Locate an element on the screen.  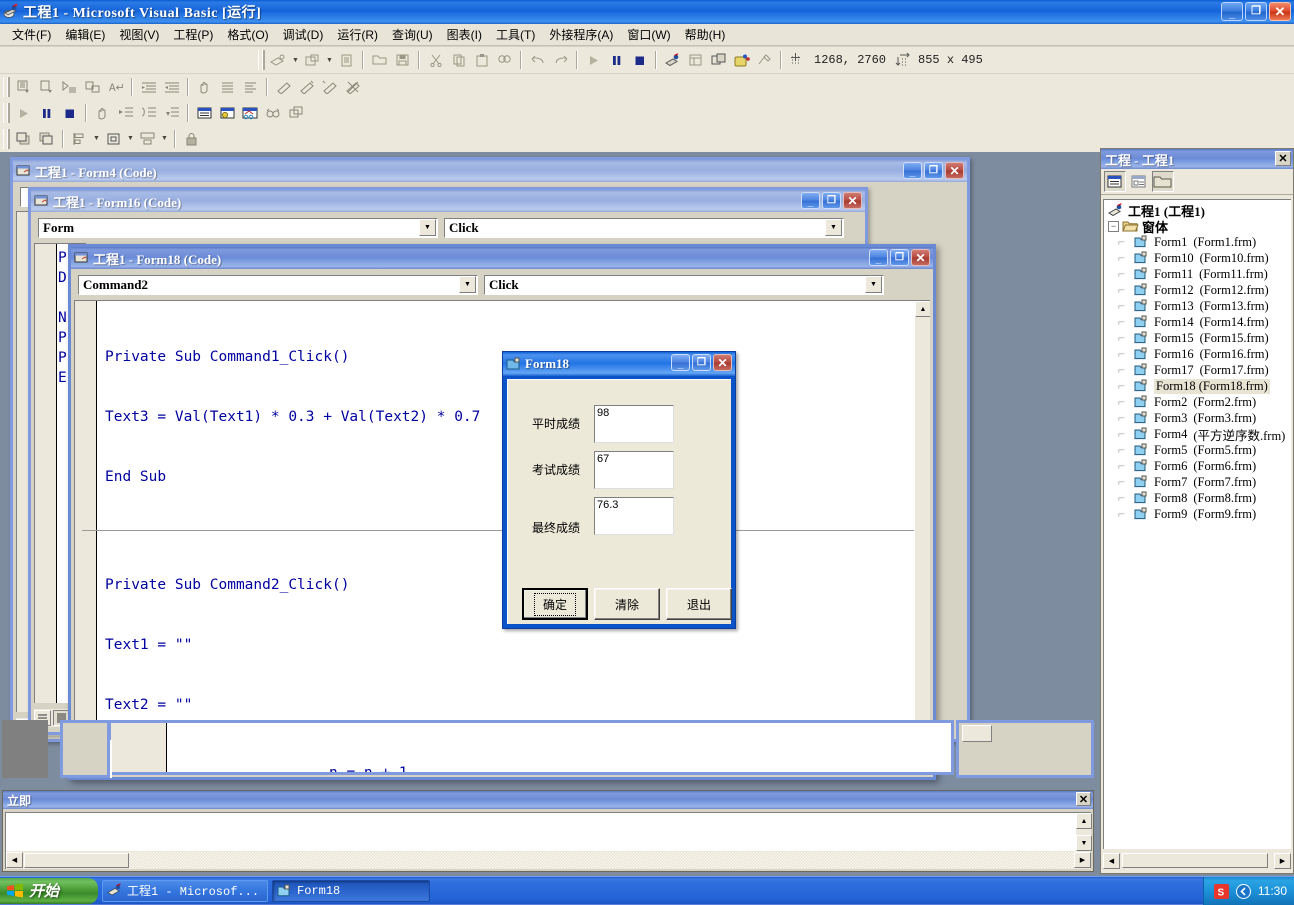
code-window-form18-titlebar: 工程1 - Form18 (Code) _ ❐ ✕ is located at coordinates (502, 258).